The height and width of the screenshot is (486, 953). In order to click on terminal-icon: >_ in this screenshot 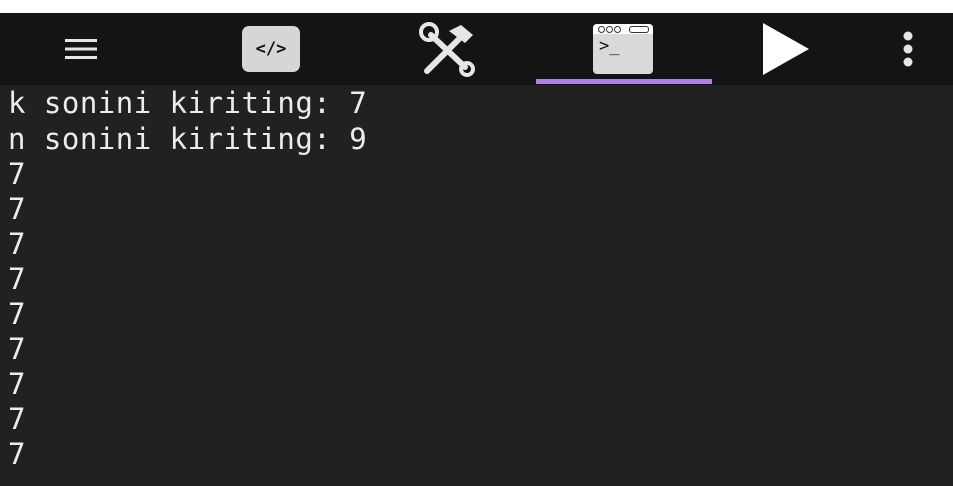, I will do `click(623, 49)`.